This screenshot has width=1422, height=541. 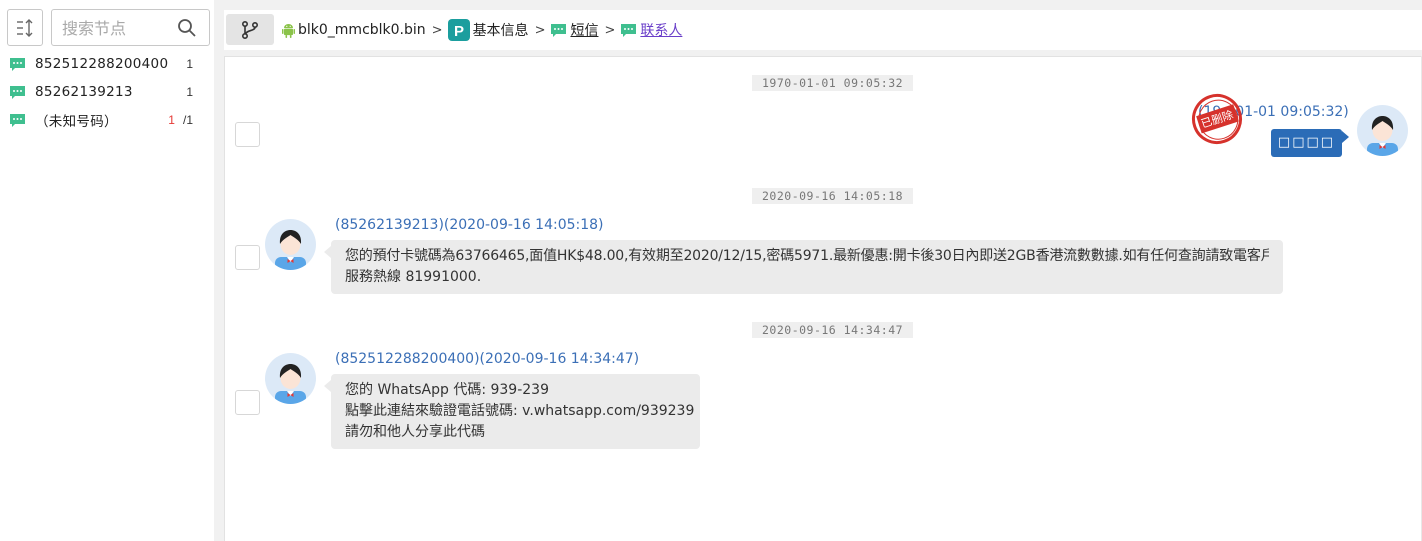 I want to click on message-header: (852512288200400)(2020-09-16 14:34:47), so click(x=487, y=359).